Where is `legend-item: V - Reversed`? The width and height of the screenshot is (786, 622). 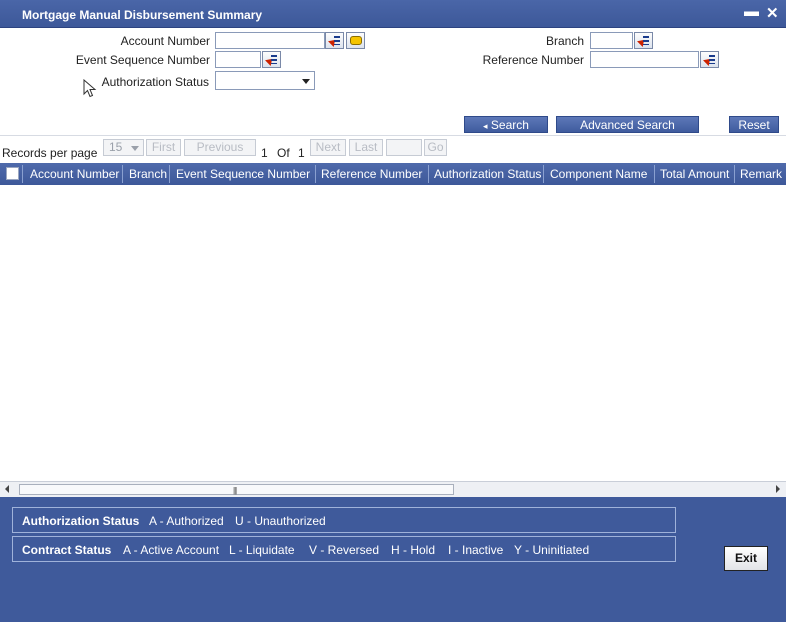 legend-item: V - Reversed is located at coordinates (344, 550).